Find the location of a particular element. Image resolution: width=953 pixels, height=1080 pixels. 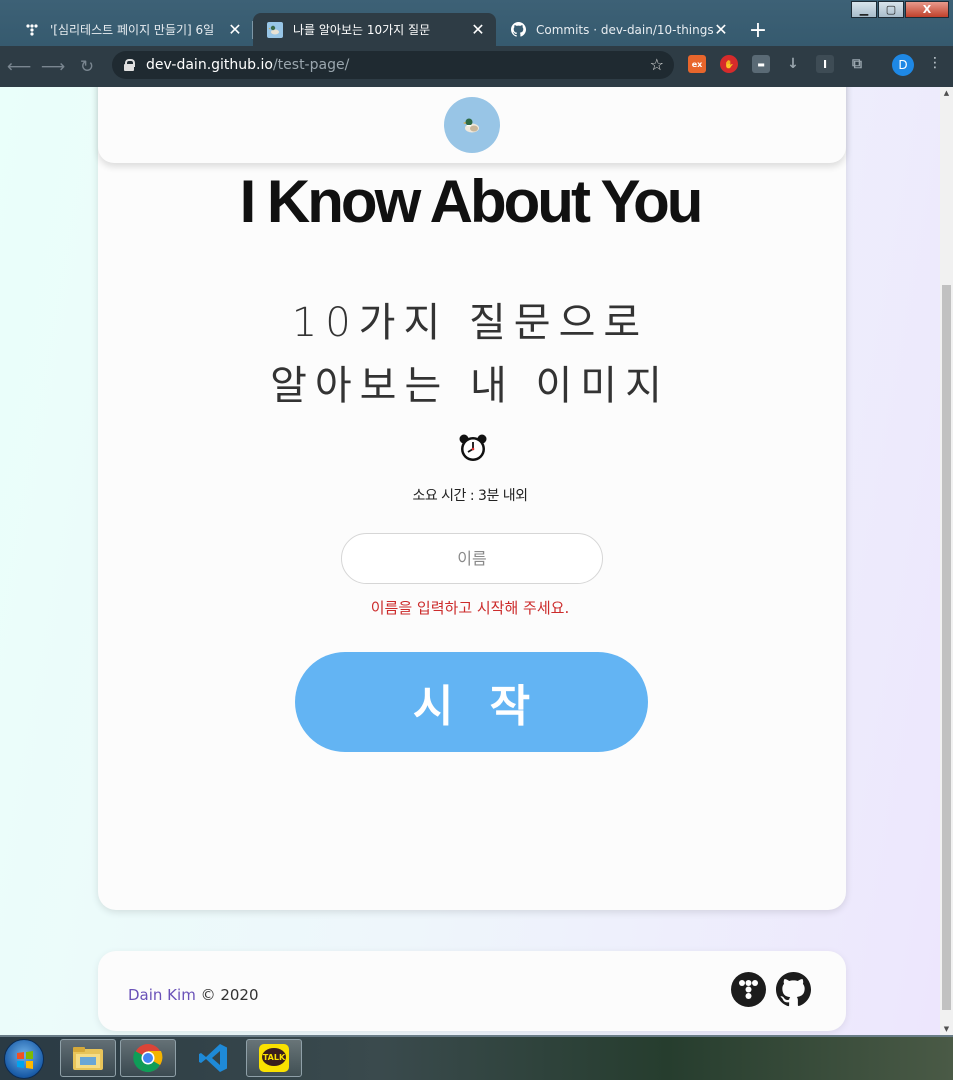

error-message: 이름을 입력하고 시작해 주세요. is located at coordinates (470, 608).